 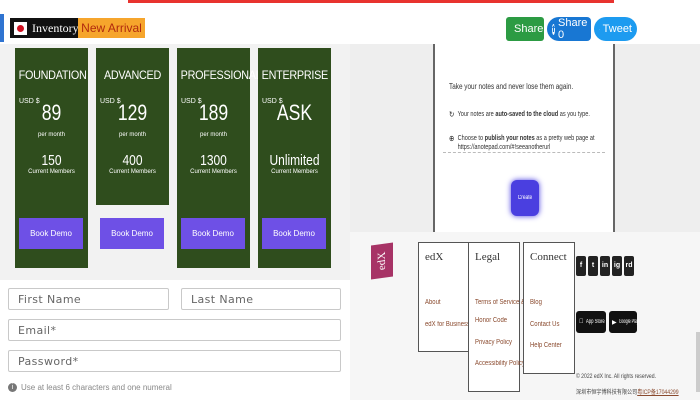 I want to click on plan-price: 189, so click(x=213, y=112).